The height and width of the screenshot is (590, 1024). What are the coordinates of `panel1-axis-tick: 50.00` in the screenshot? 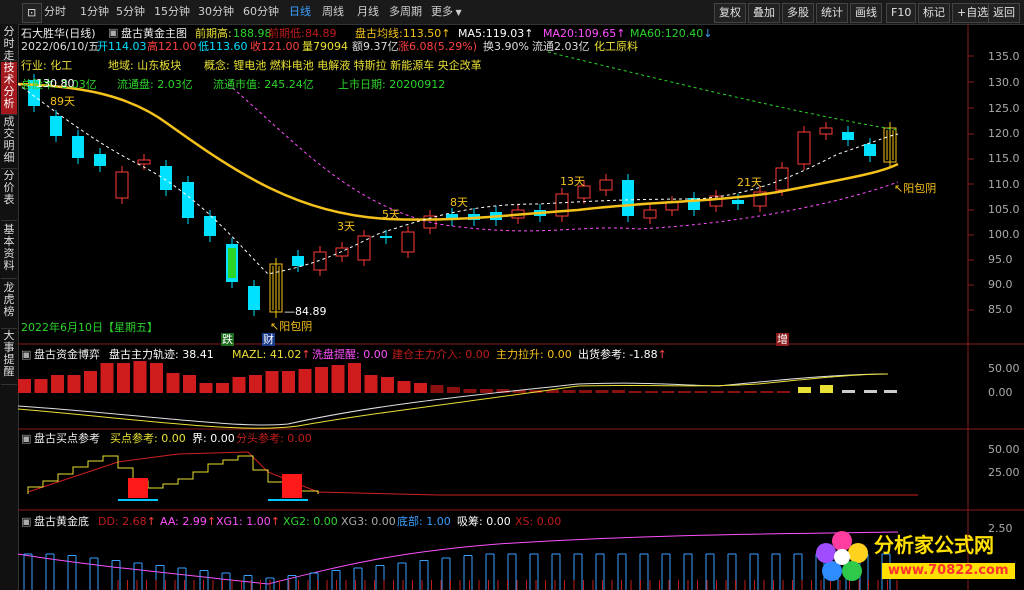 It's located at (1004, 368).